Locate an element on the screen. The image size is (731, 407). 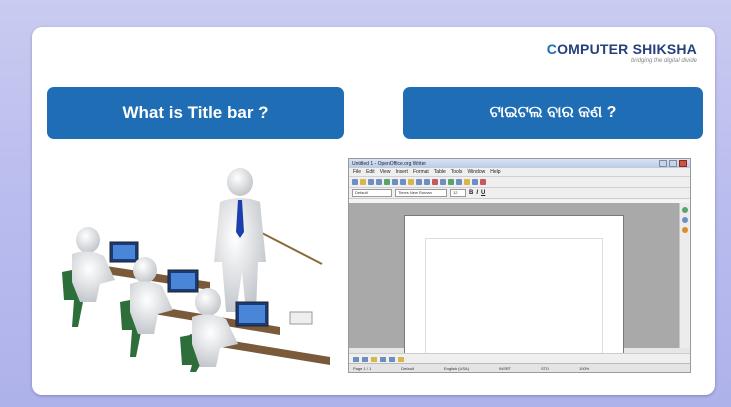
status-style: Default is located at coordinates (407, 368).